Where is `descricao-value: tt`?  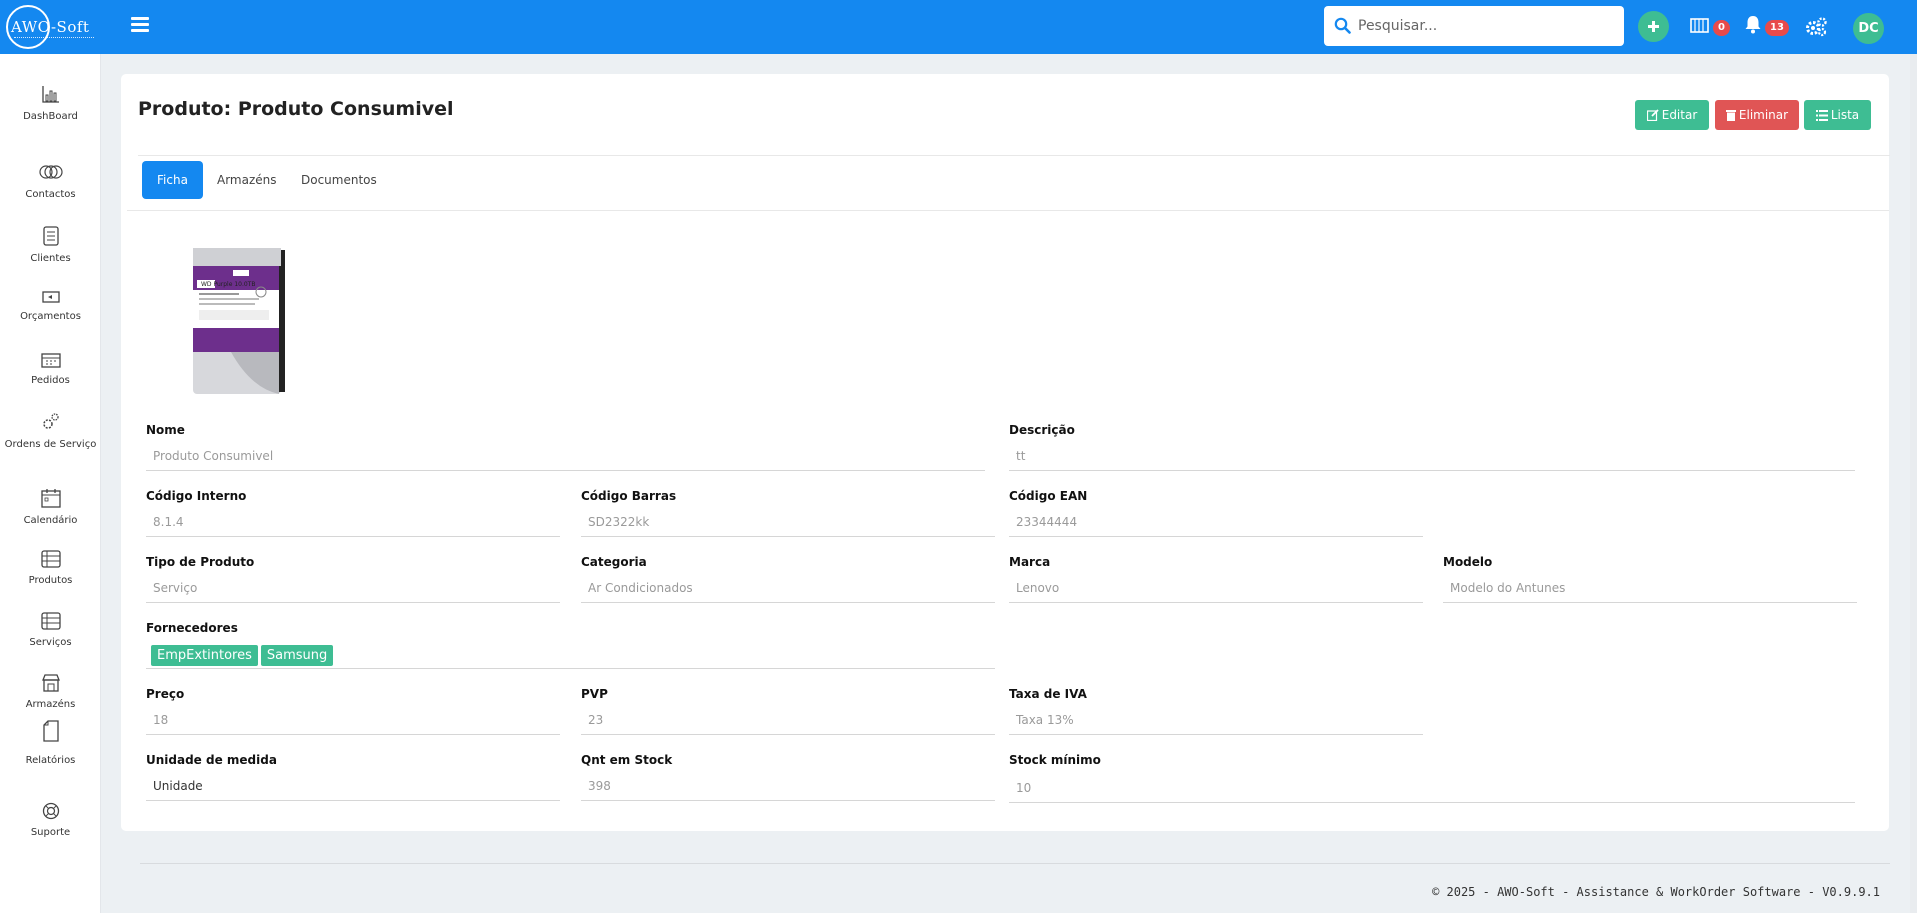
descricao-value: tt is located at coordinates (1432, 456).